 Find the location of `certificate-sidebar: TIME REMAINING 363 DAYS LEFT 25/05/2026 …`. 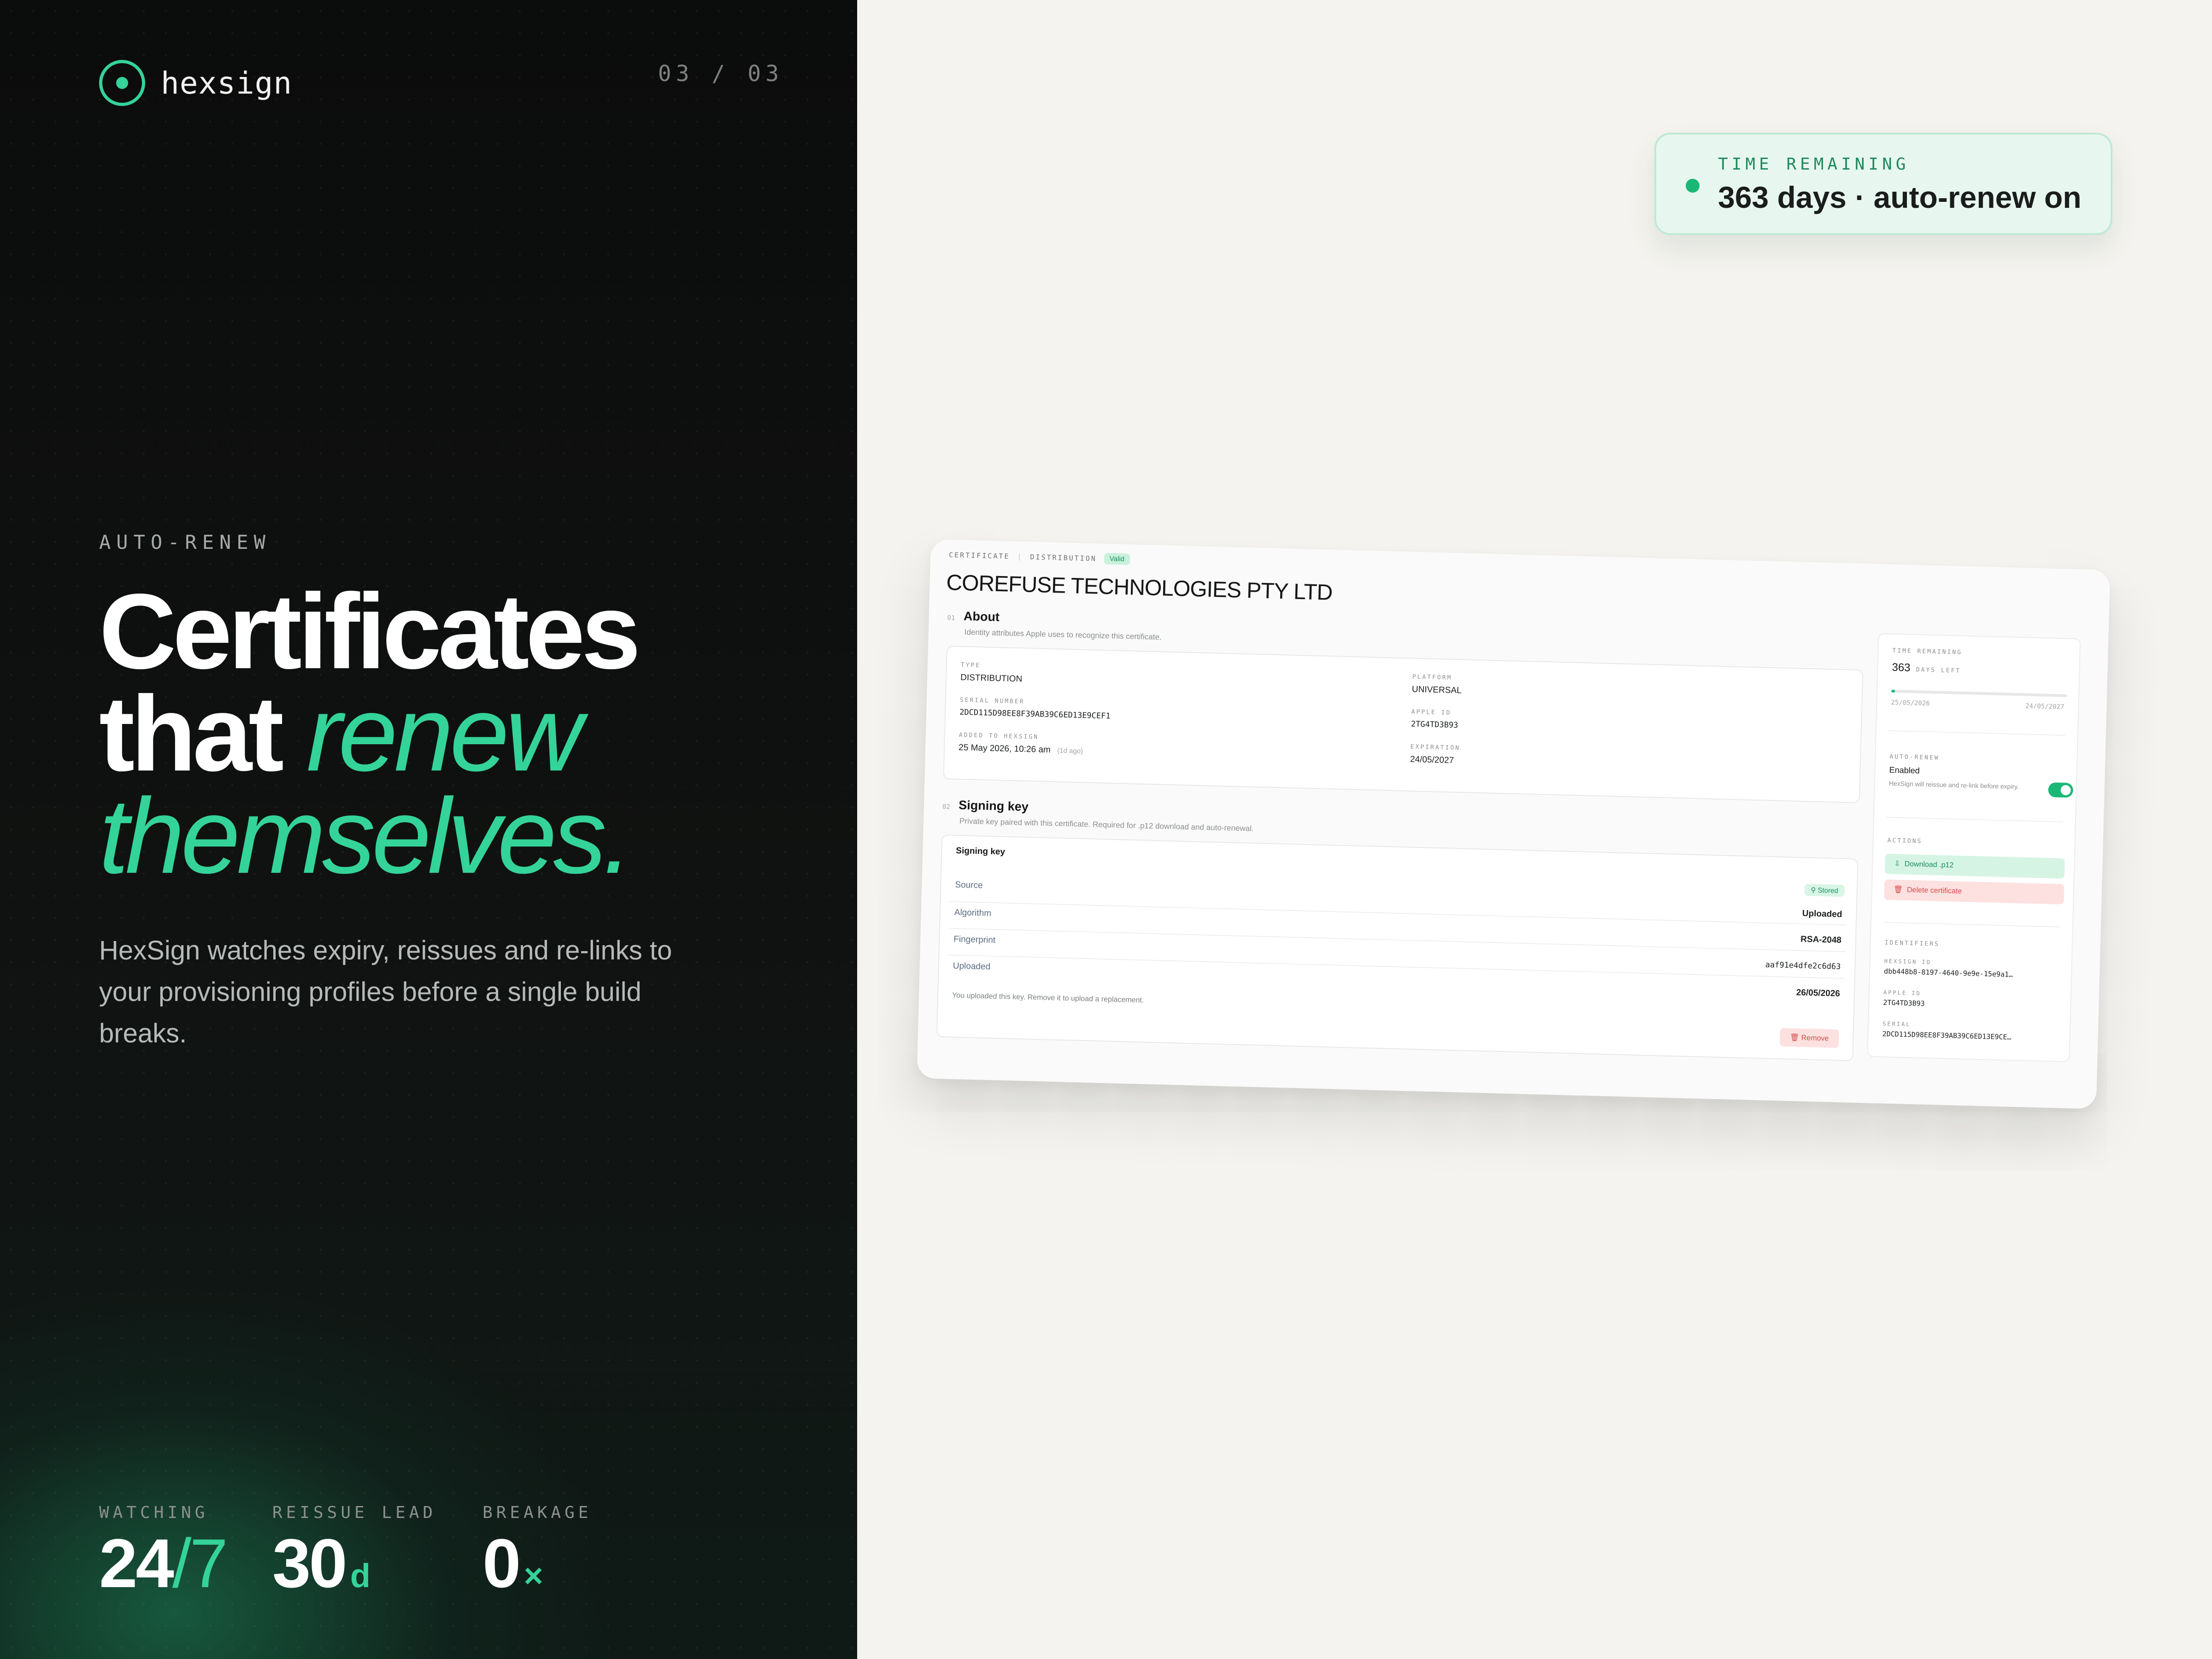

certificate-sidebar: TIME REMAINING 363 DAYS LEFT 25/05/2026 … is located at coordinates (1974, 848).